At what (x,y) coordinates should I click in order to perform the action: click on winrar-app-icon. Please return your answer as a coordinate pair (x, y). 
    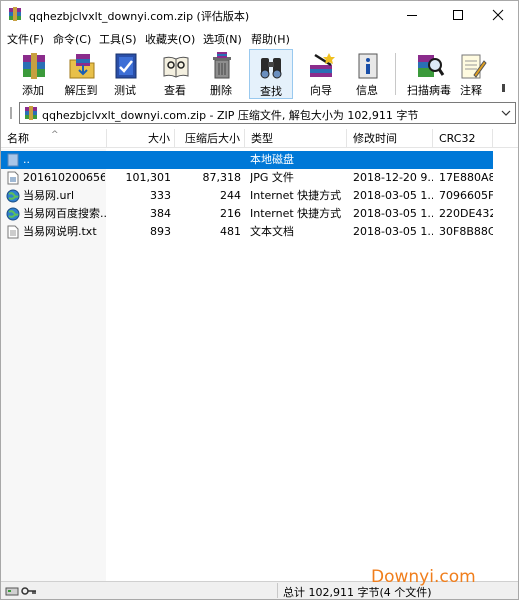
    Looking at the image, I should click on (15, 14).